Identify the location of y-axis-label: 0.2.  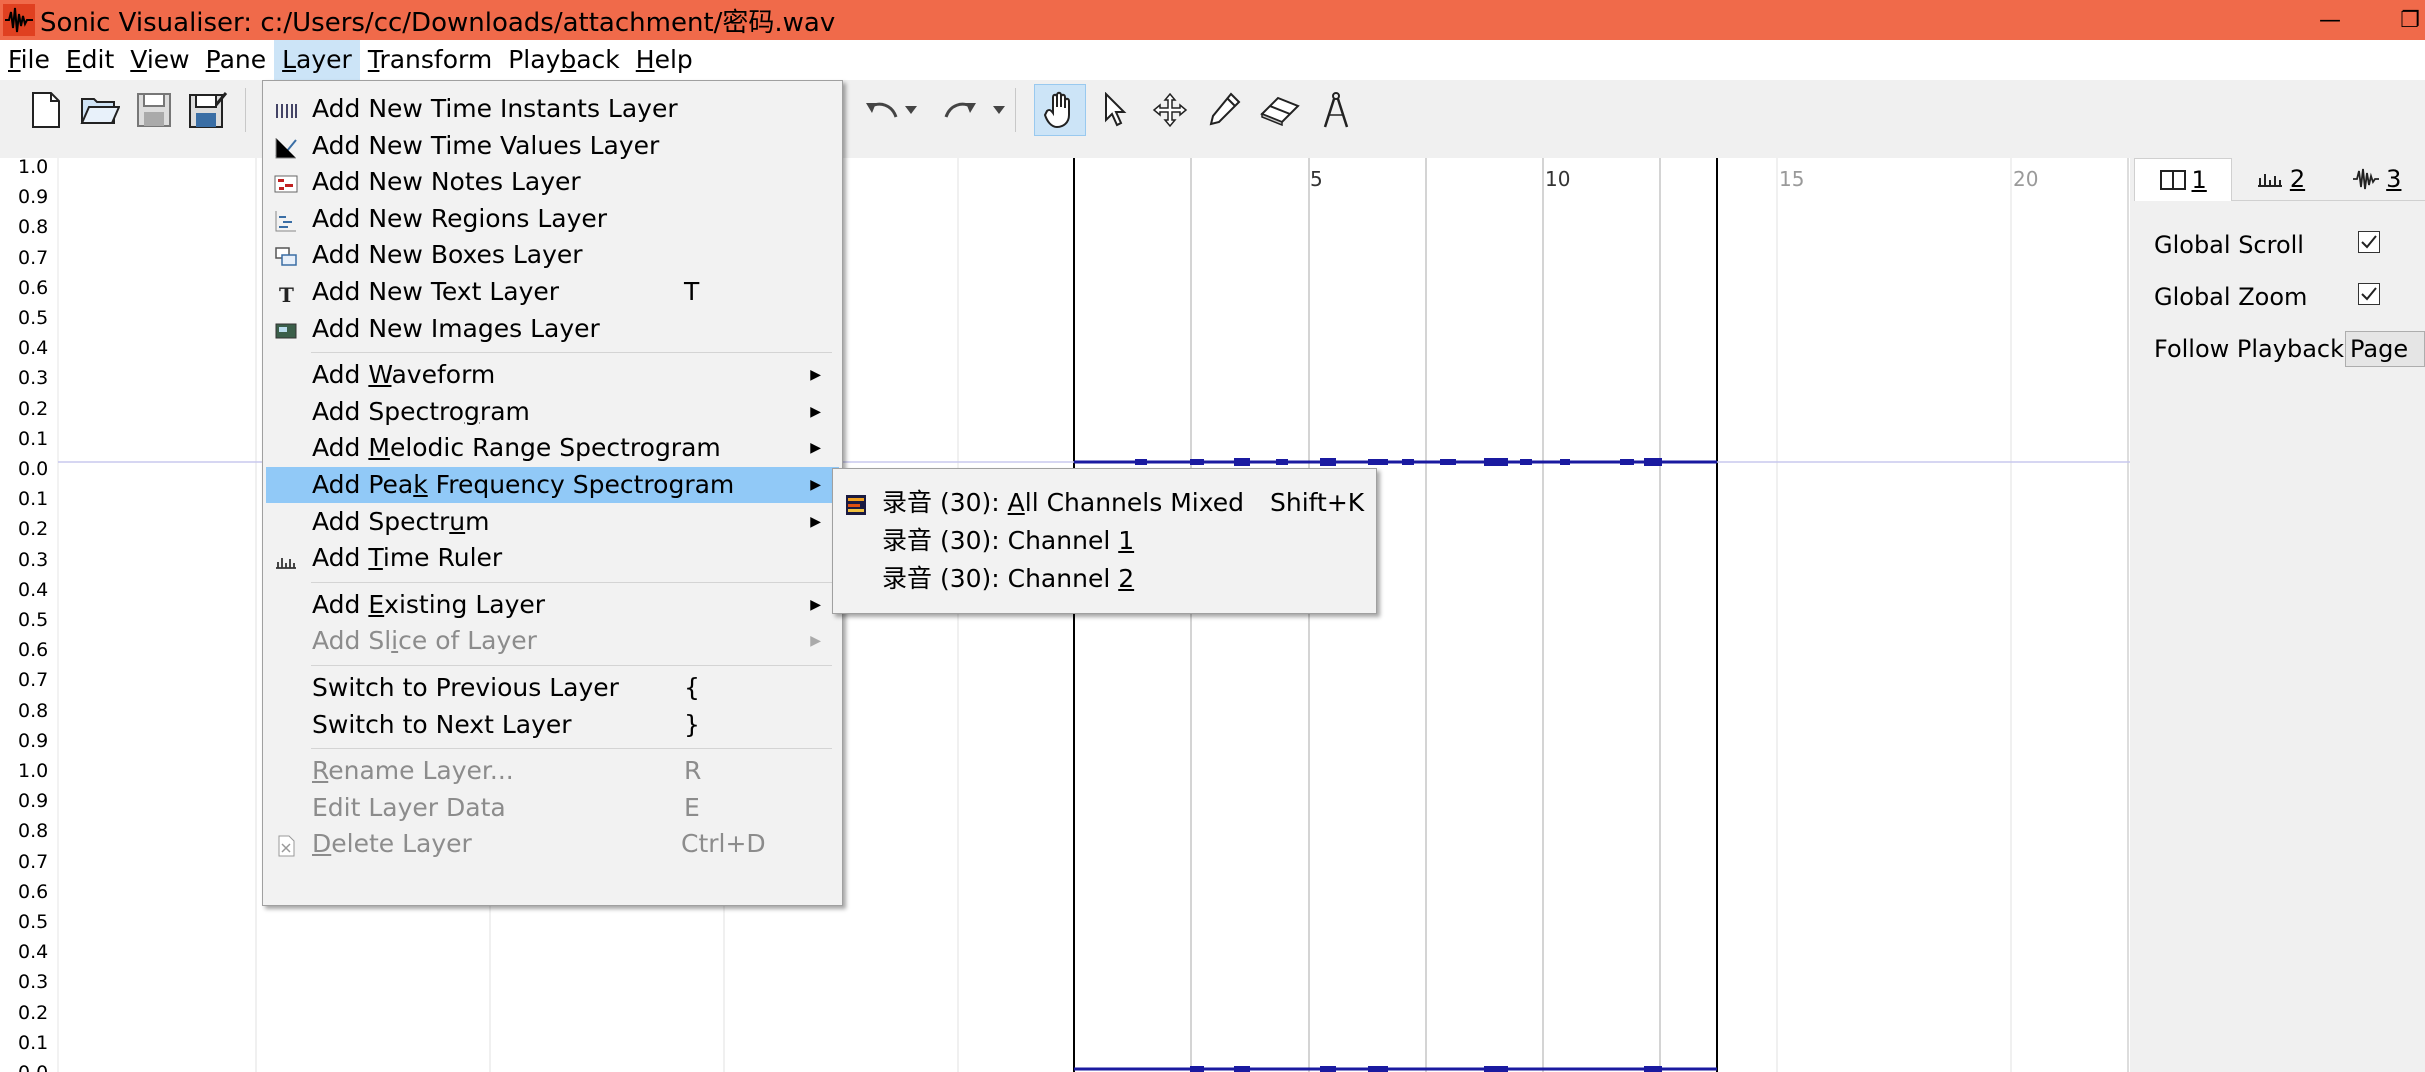
(33, 408).